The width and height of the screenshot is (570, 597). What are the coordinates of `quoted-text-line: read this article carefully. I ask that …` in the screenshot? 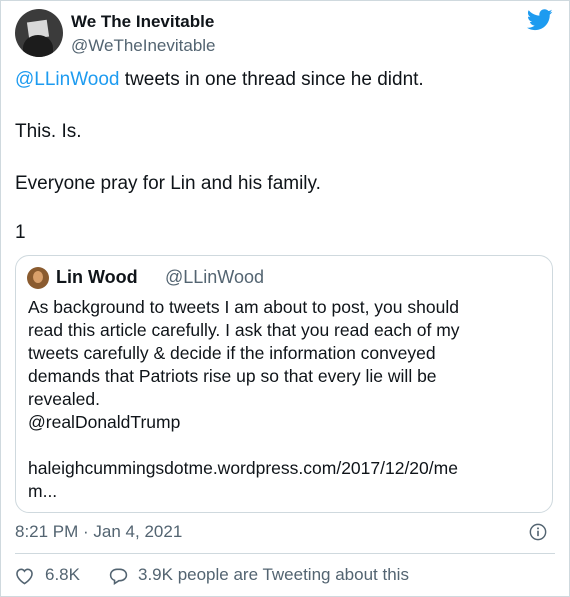 It's located at (244, 330).